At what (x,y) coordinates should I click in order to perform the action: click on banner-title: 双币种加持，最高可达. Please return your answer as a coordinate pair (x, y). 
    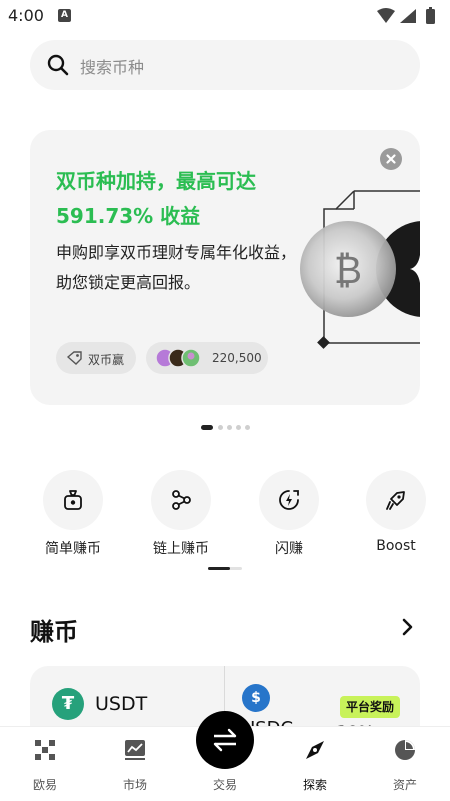
    Looking at the image, I should click on (156, 181).